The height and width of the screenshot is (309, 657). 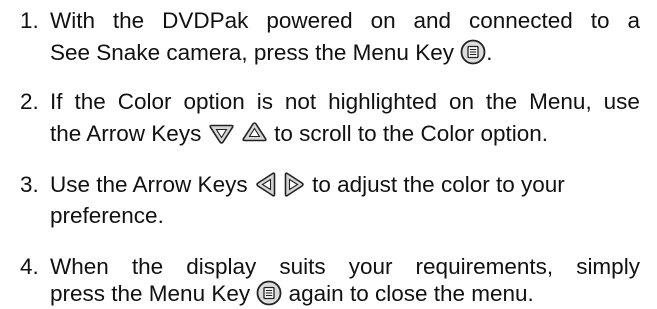 I want to click on text-segment: to scroll to the Color option., so click(x=411, y=133).